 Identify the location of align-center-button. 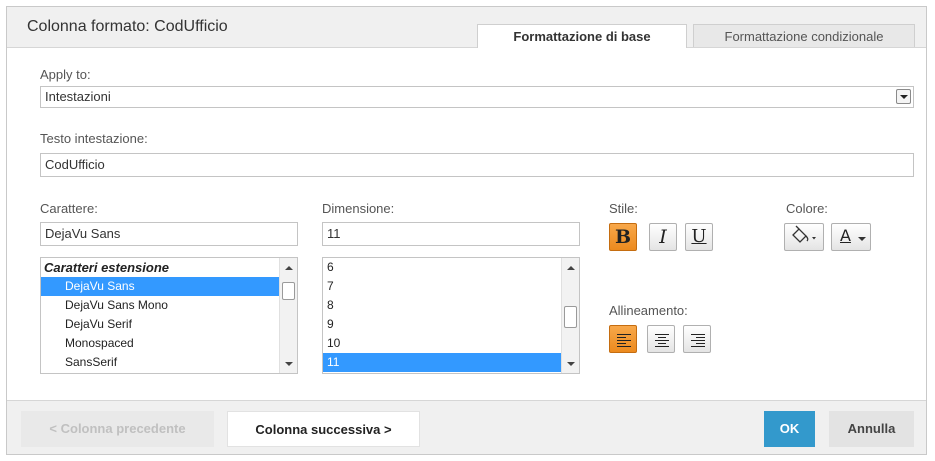
(661, 339).